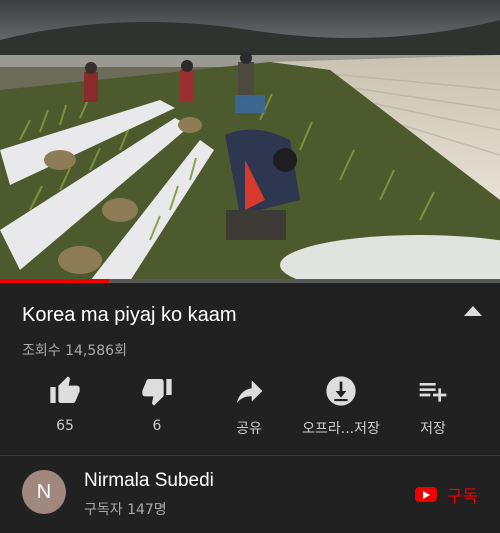 The image size is (500, 533). I want to click on share-label: 공유, so click(249, 429).